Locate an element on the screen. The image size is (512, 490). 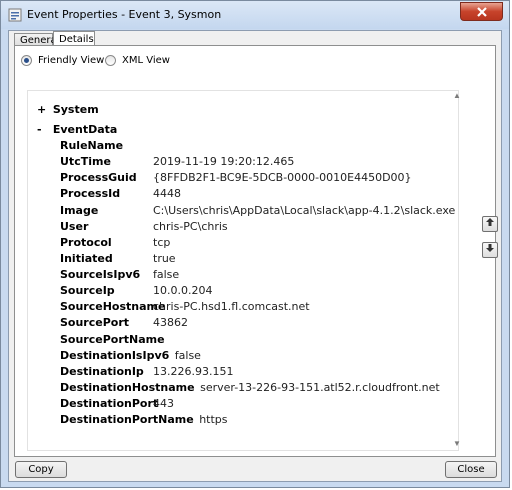
field-key: SourceIp is located at coordinates (87, 290).